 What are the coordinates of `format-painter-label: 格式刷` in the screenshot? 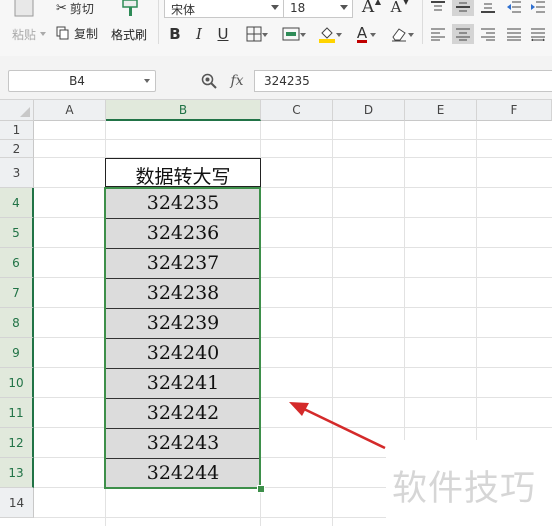 It's located at (129, 35).